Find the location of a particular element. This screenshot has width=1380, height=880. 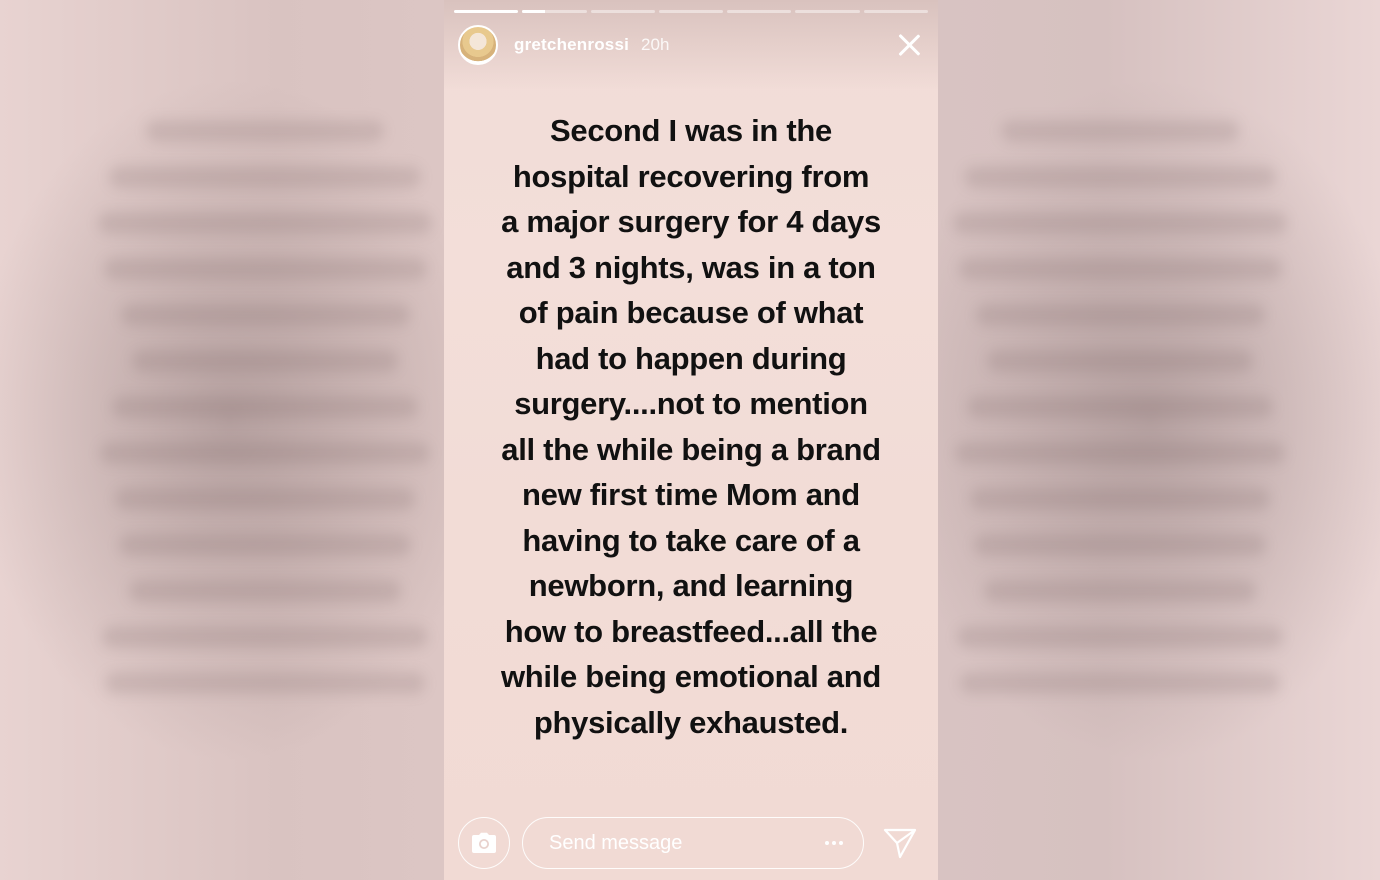

story-text-line: and 3 nights, was in a ton is located at coordinates (691, 267).